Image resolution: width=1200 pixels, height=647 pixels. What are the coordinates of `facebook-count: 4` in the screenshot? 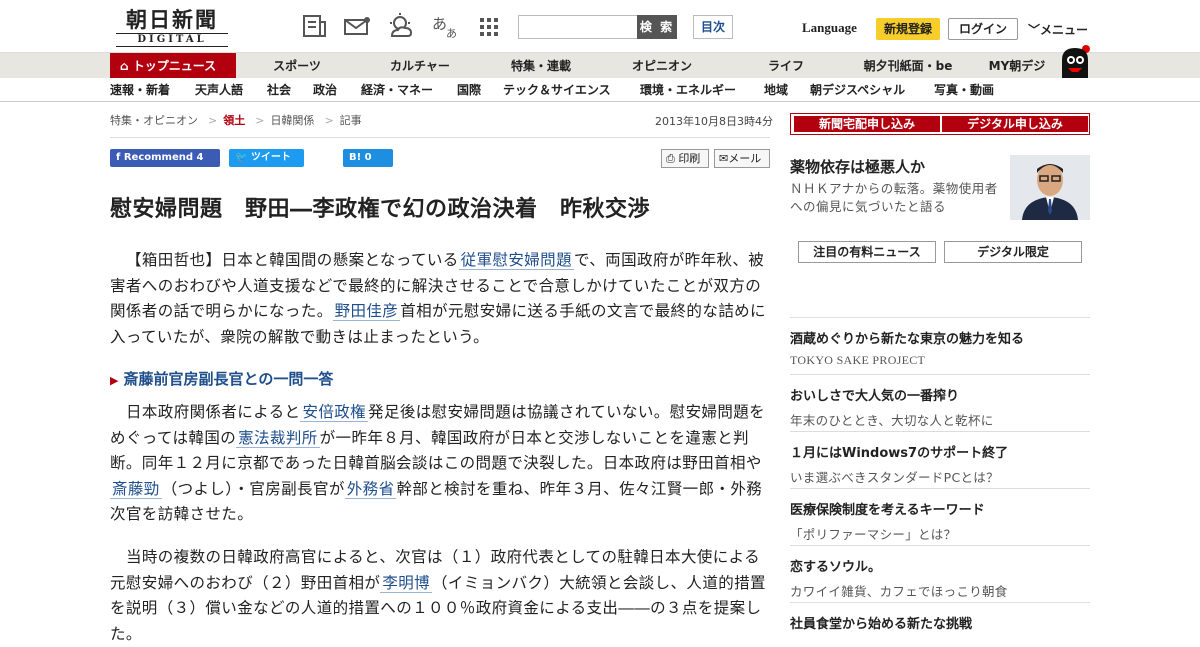 It's located at (200, 157).